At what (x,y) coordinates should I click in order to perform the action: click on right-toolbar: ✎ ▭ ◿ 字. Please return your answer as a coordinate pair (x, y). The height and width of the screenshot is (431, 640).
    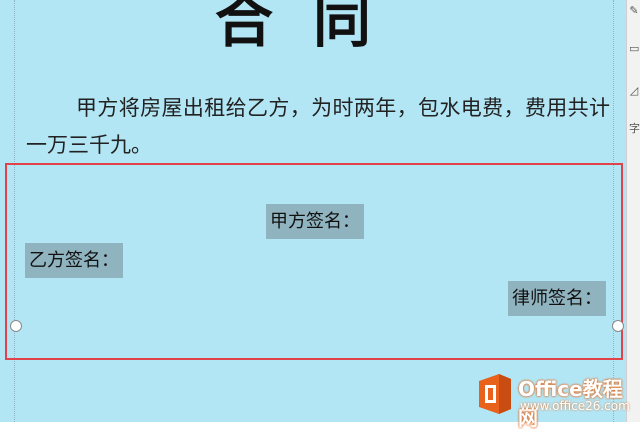
    Looking at the image, I should click on (633, 211).